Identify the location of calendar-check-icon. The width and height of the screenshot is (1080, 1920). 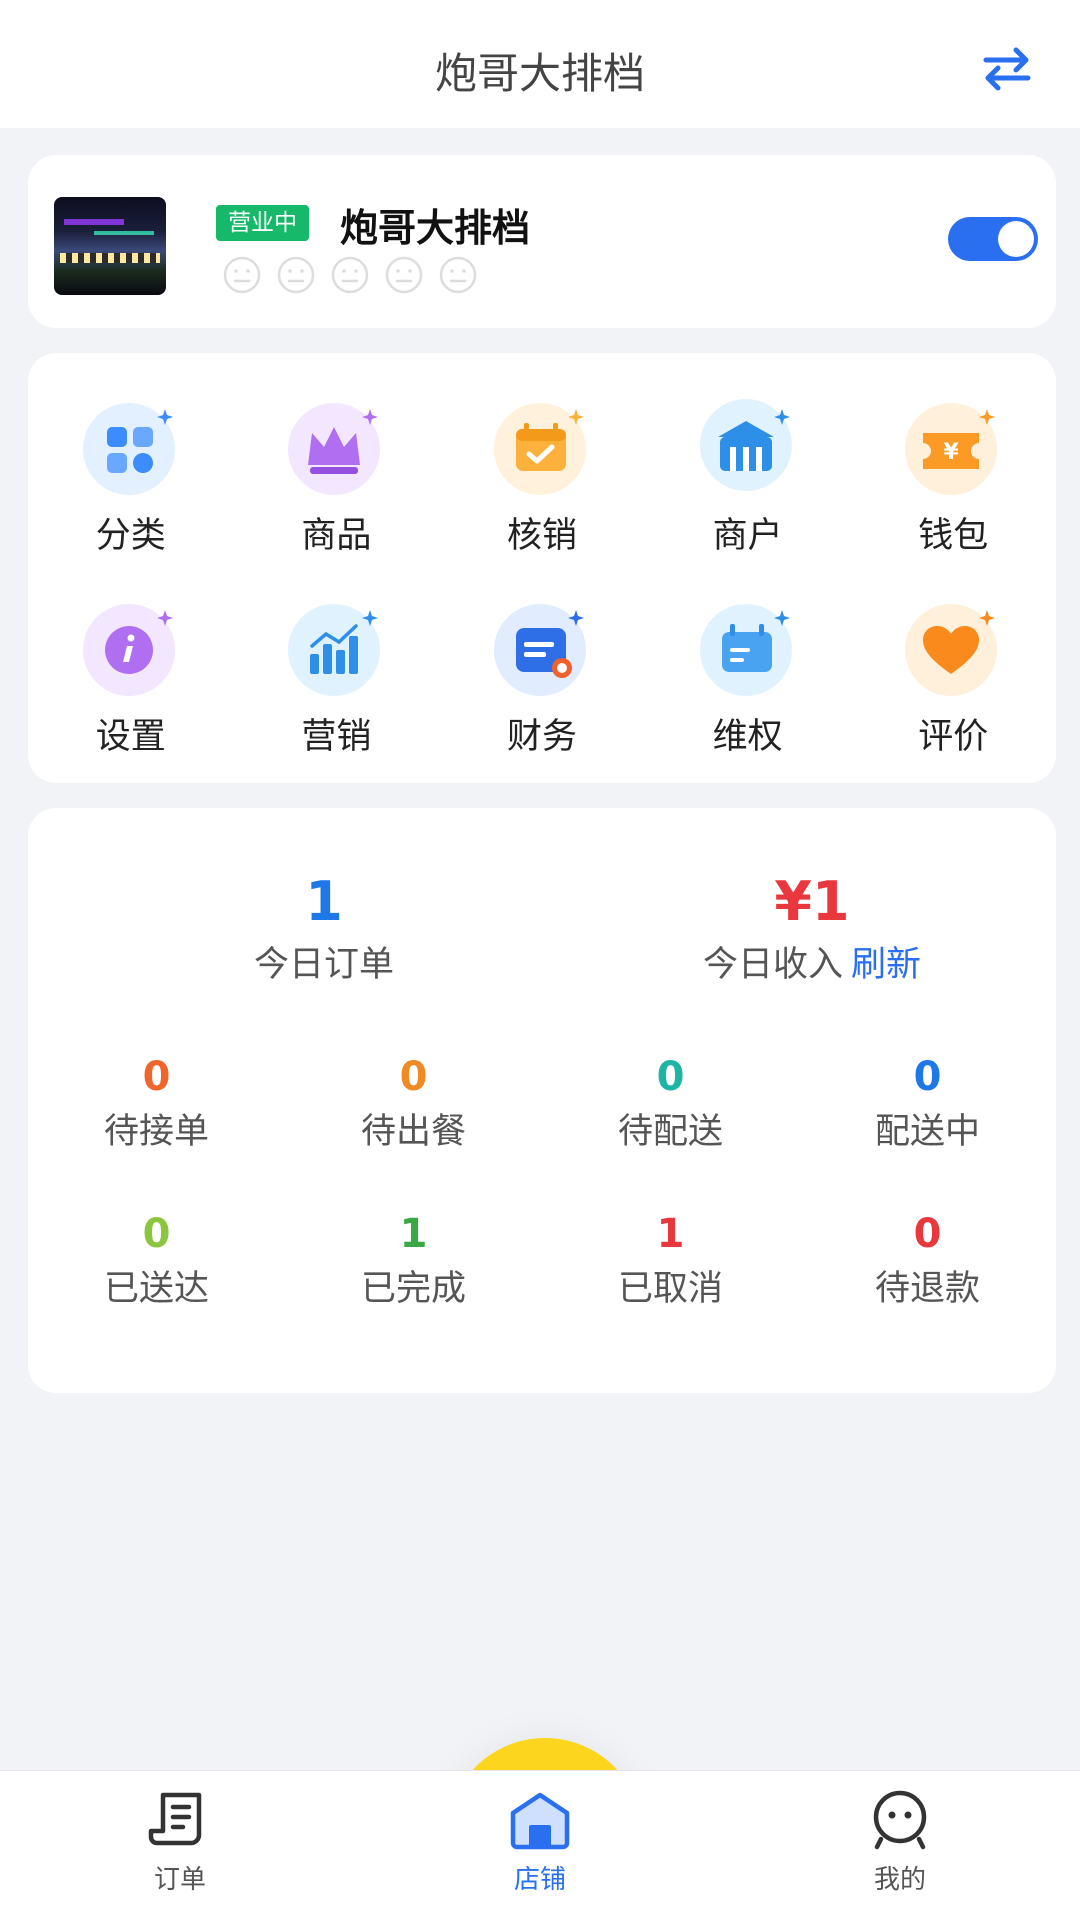
(539, 449).